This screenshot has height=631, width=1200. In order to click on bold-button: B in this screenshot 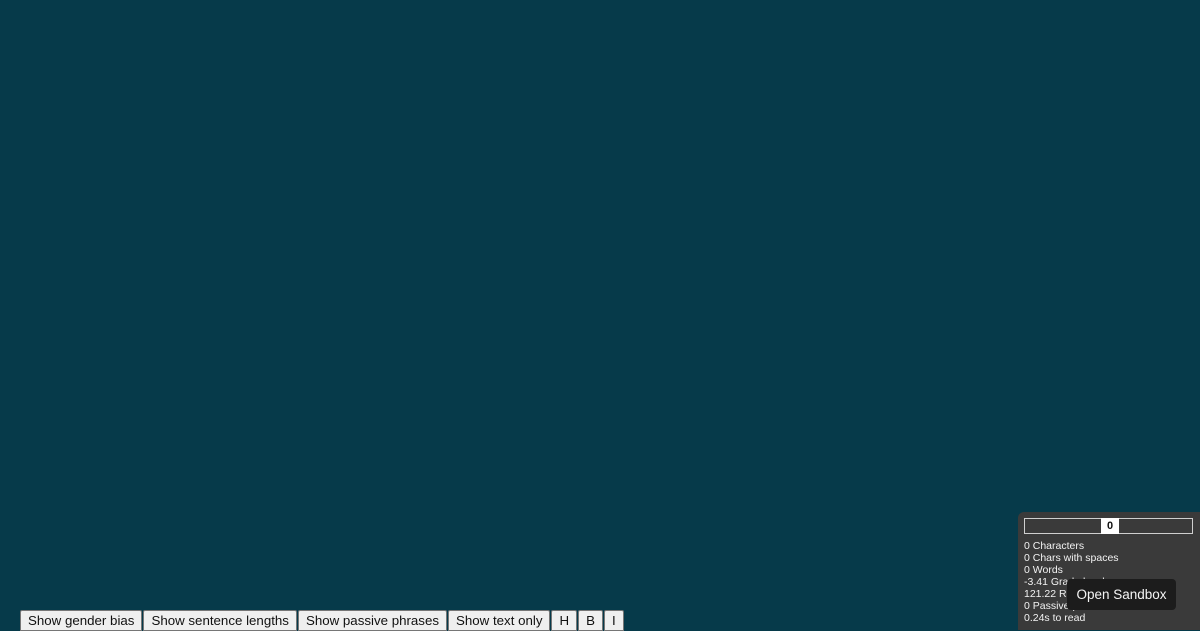, I will do `click(590, 620)`.